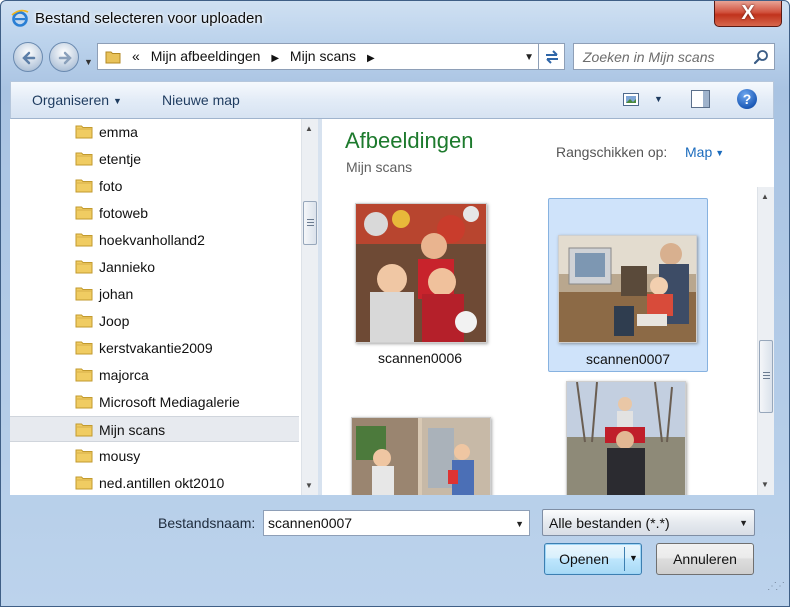 Image resolution: width=790 pixels, height=608 pixels. I want to click on view-options-dropdown: ▼, so click(658, 99).